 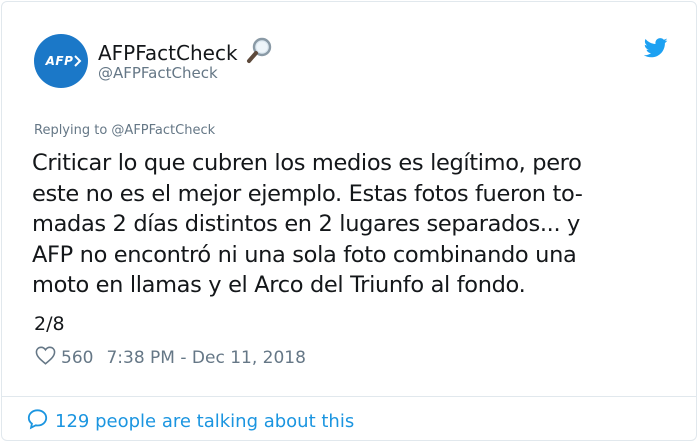 What do you see at coordinates (37, 421) in the screenshot?
I see `speech-bubble-icon` at bounding box center [37, 421].